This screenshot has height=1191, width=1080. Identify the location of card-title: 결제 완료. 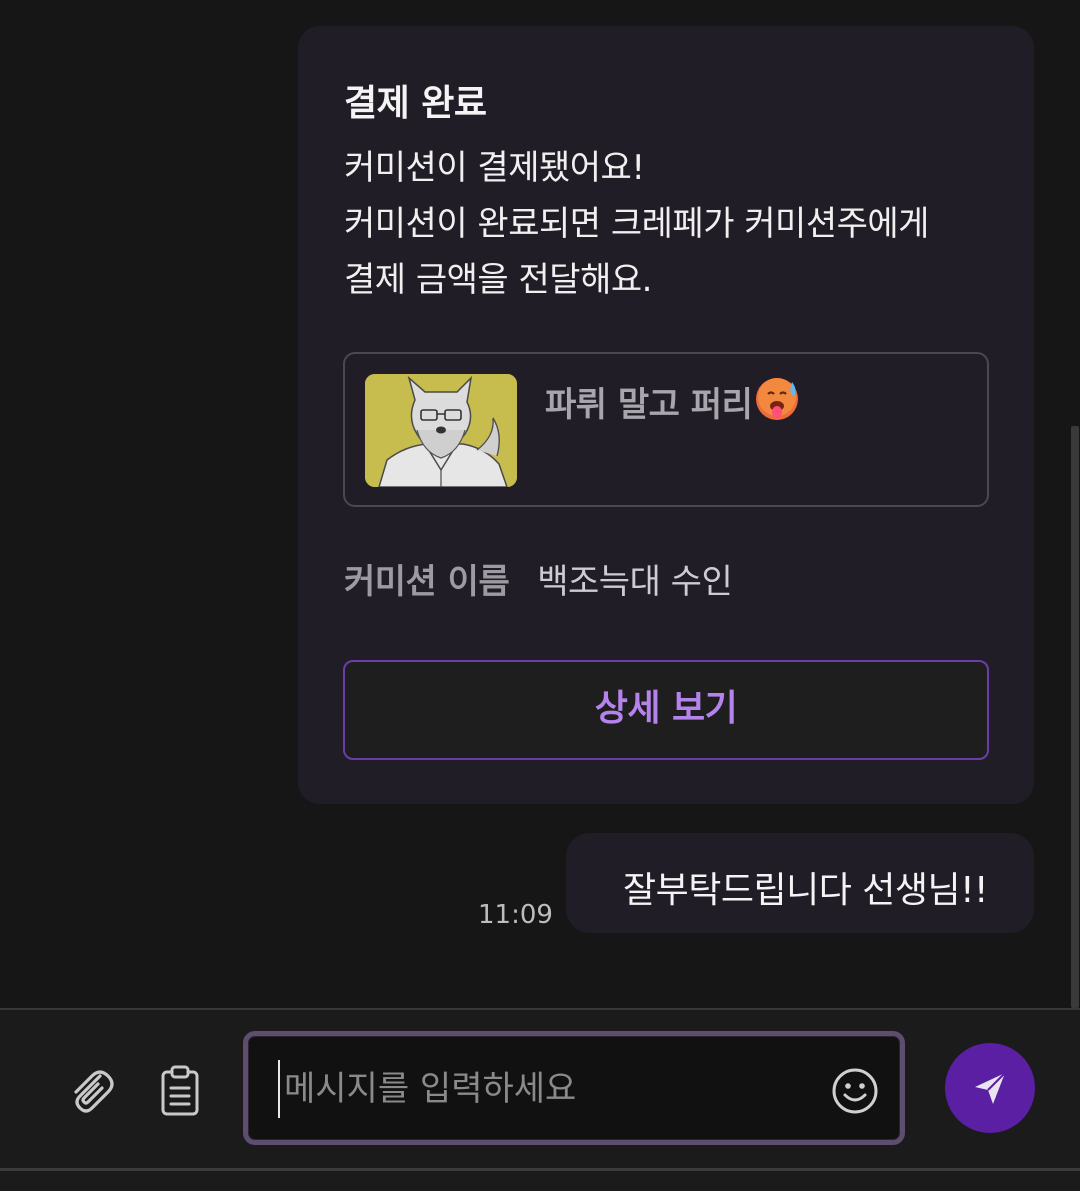
(415, 103).